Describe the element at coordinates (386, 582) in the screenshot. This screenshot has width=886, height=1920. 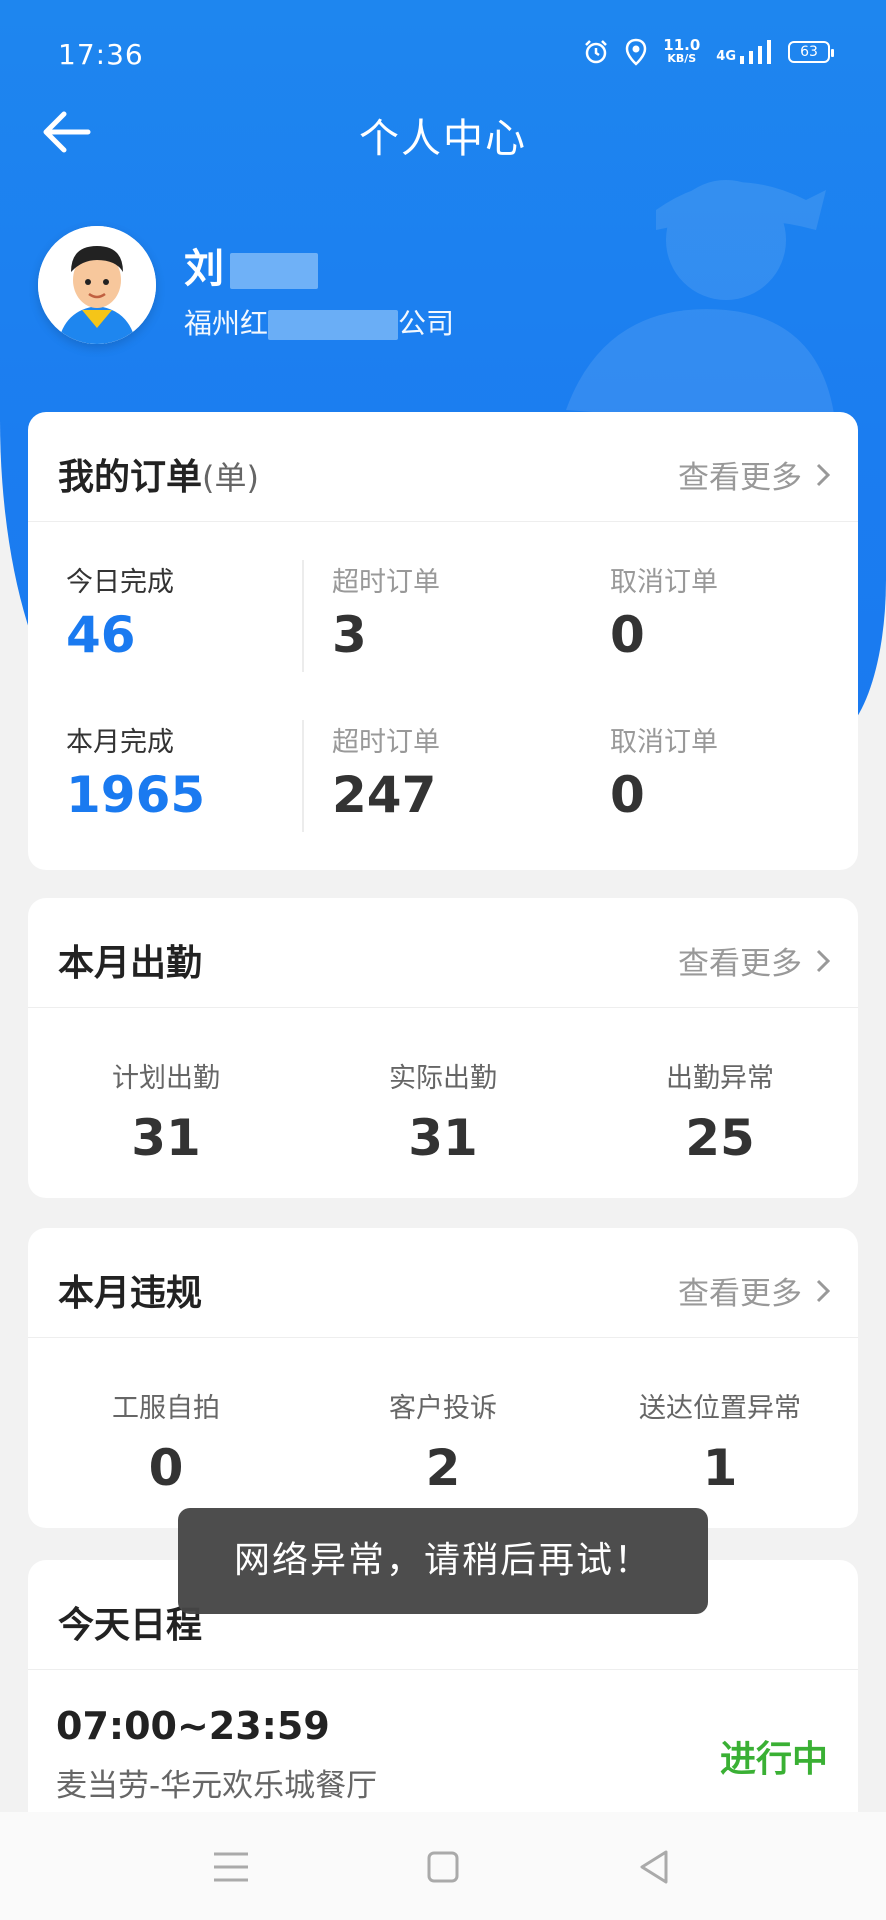
I see `today-overtime-label: 超时订单` at that location.